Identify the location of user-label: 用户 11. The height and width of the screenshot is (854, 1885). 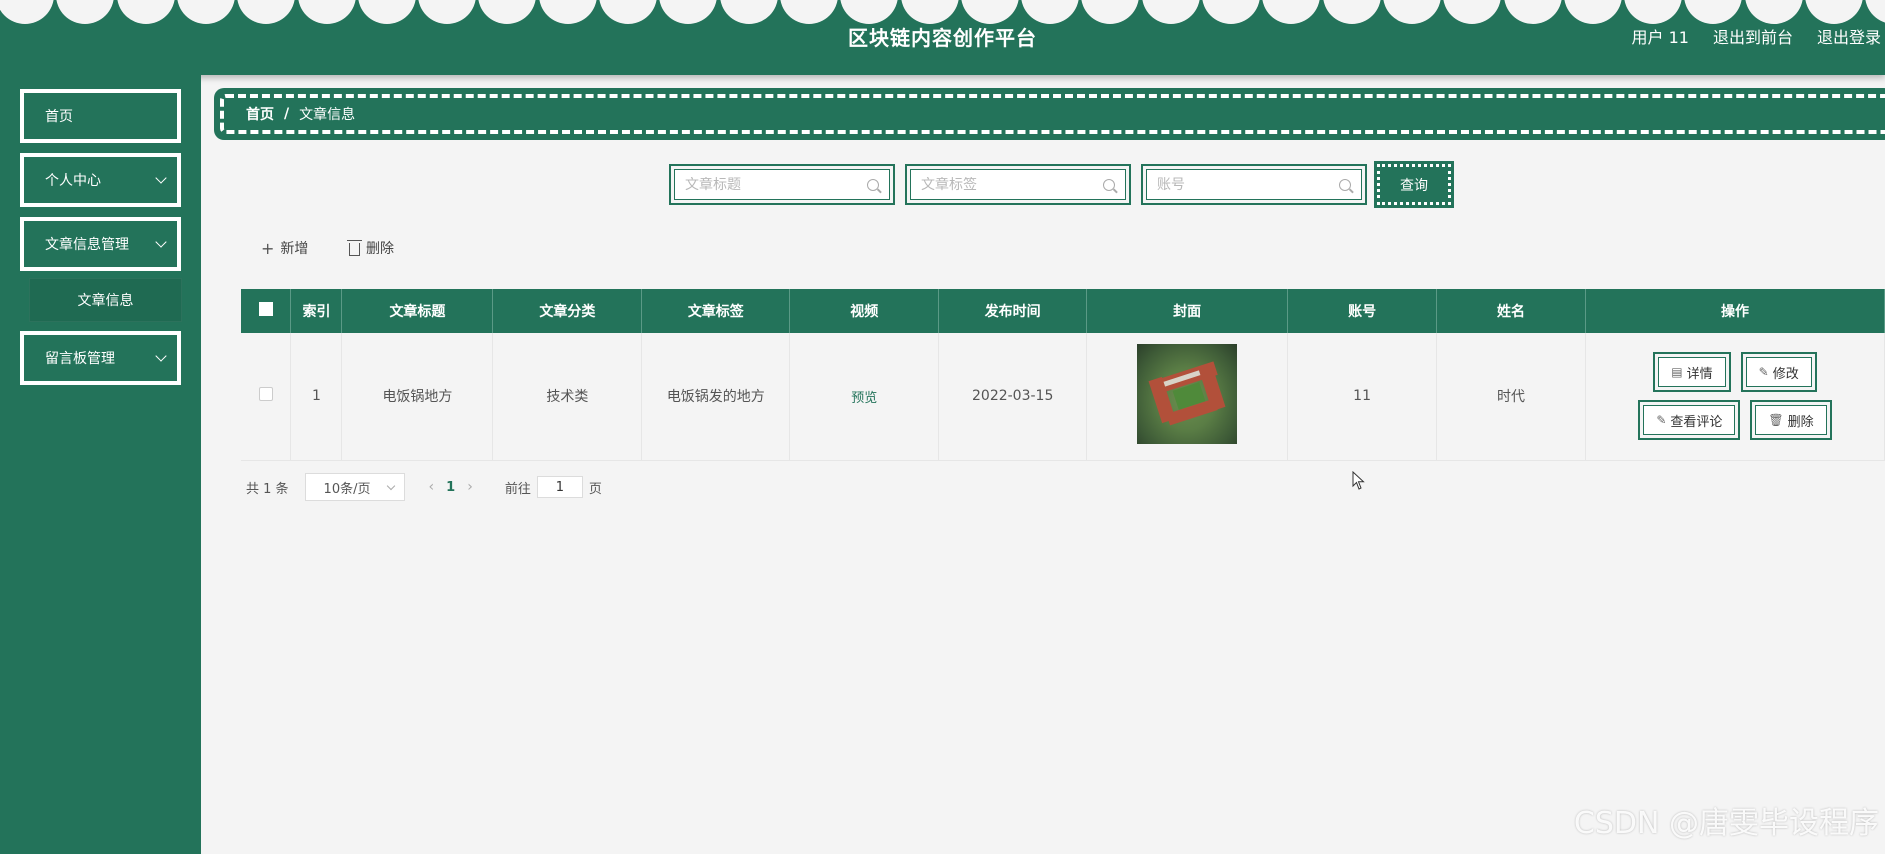
(1660, 37).